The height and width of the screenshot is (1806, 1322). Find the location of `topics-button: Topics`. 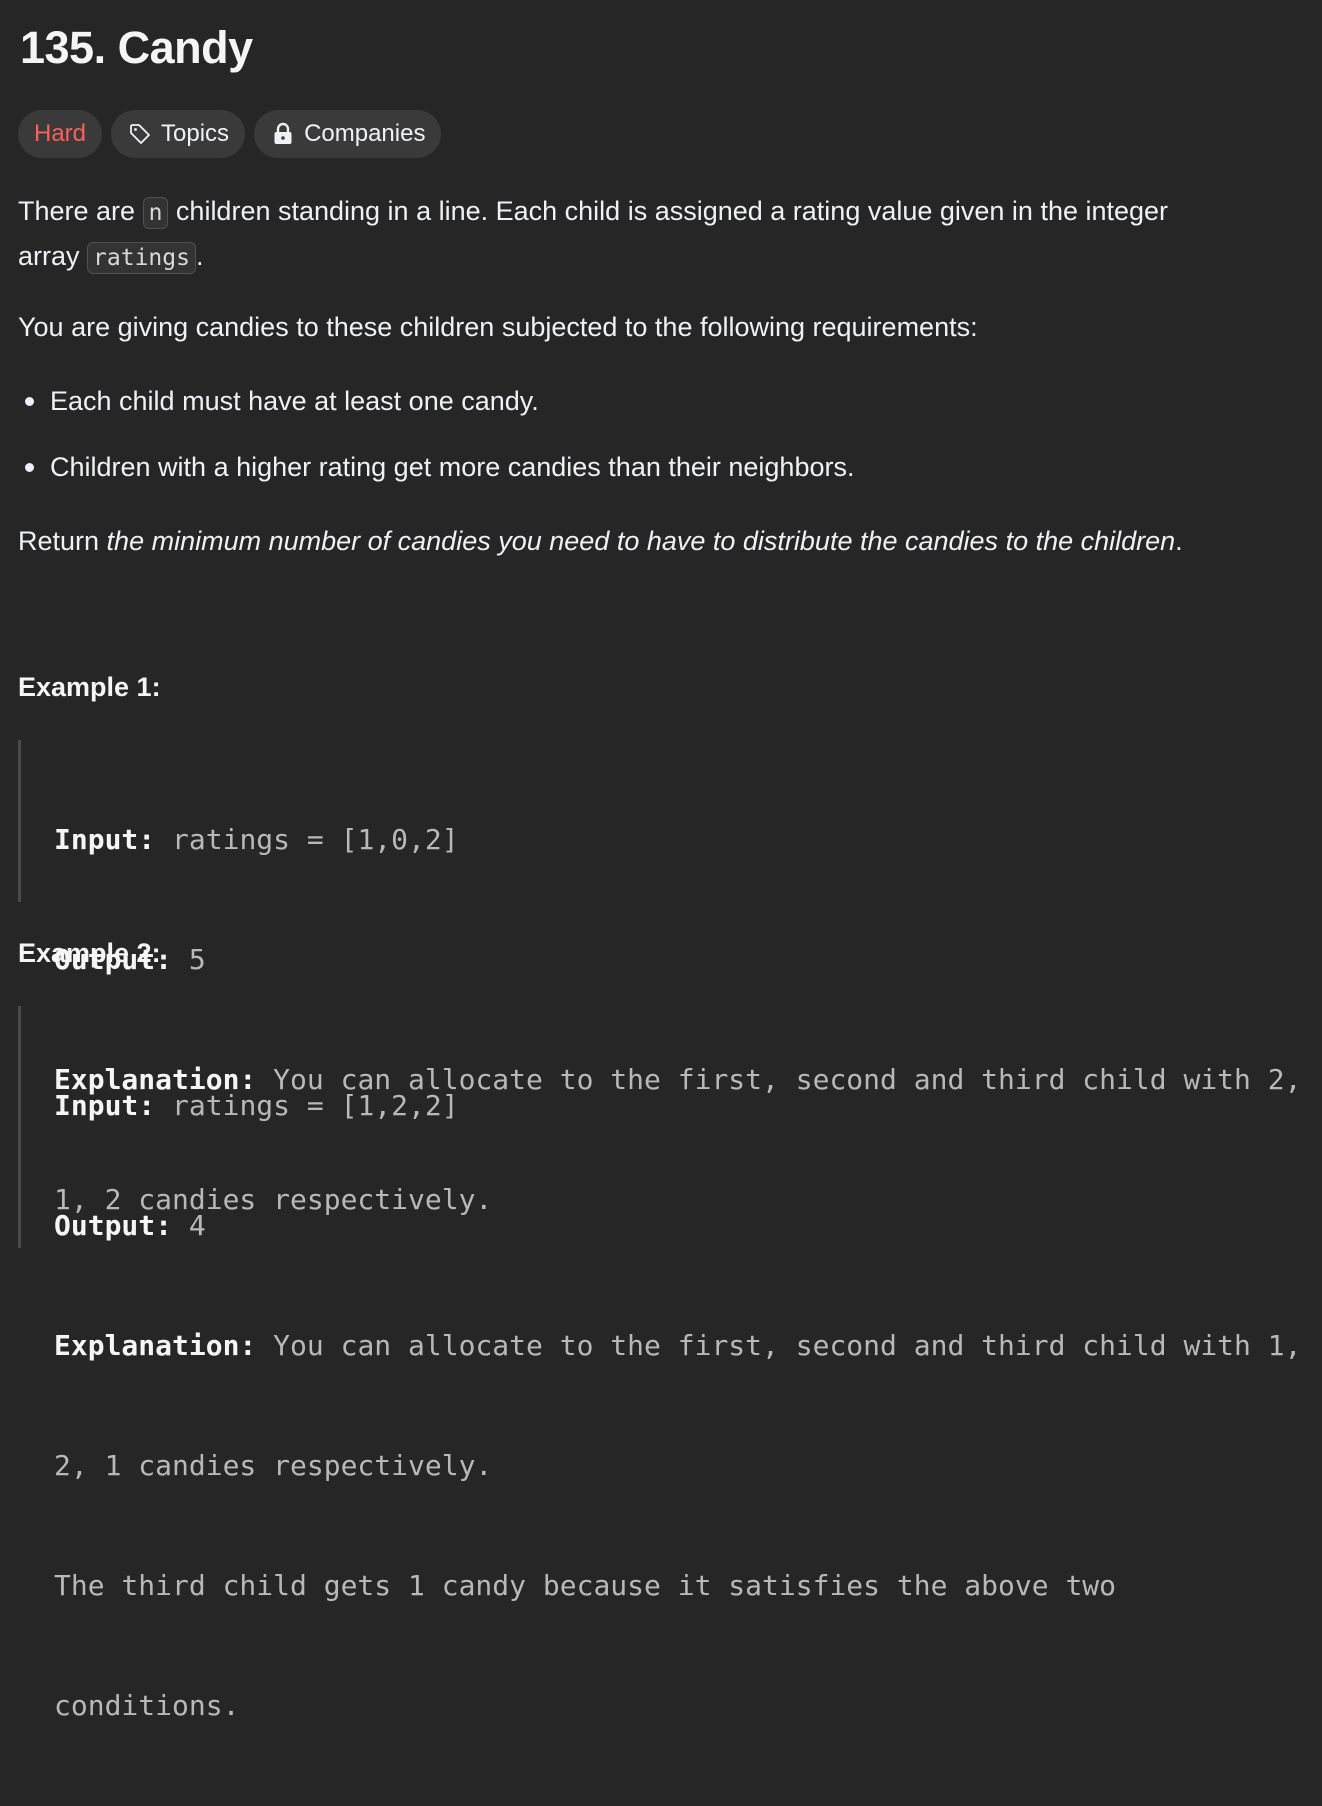

topics-button: Topics is located at coordinates (178, 134).